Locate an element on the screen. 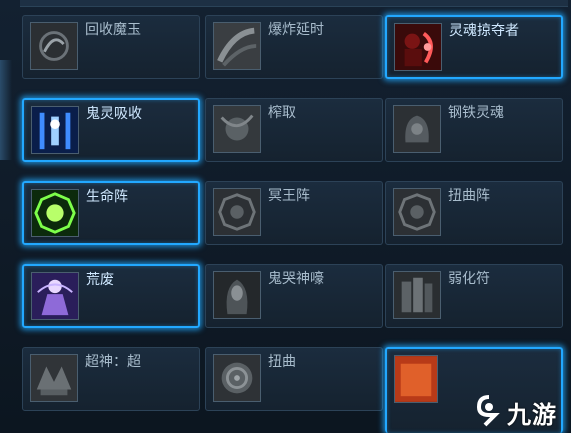 The width and height of the screenshot is (571, 433). skill-tile-twist: 扭曲 is located at coordinates (294, 379).